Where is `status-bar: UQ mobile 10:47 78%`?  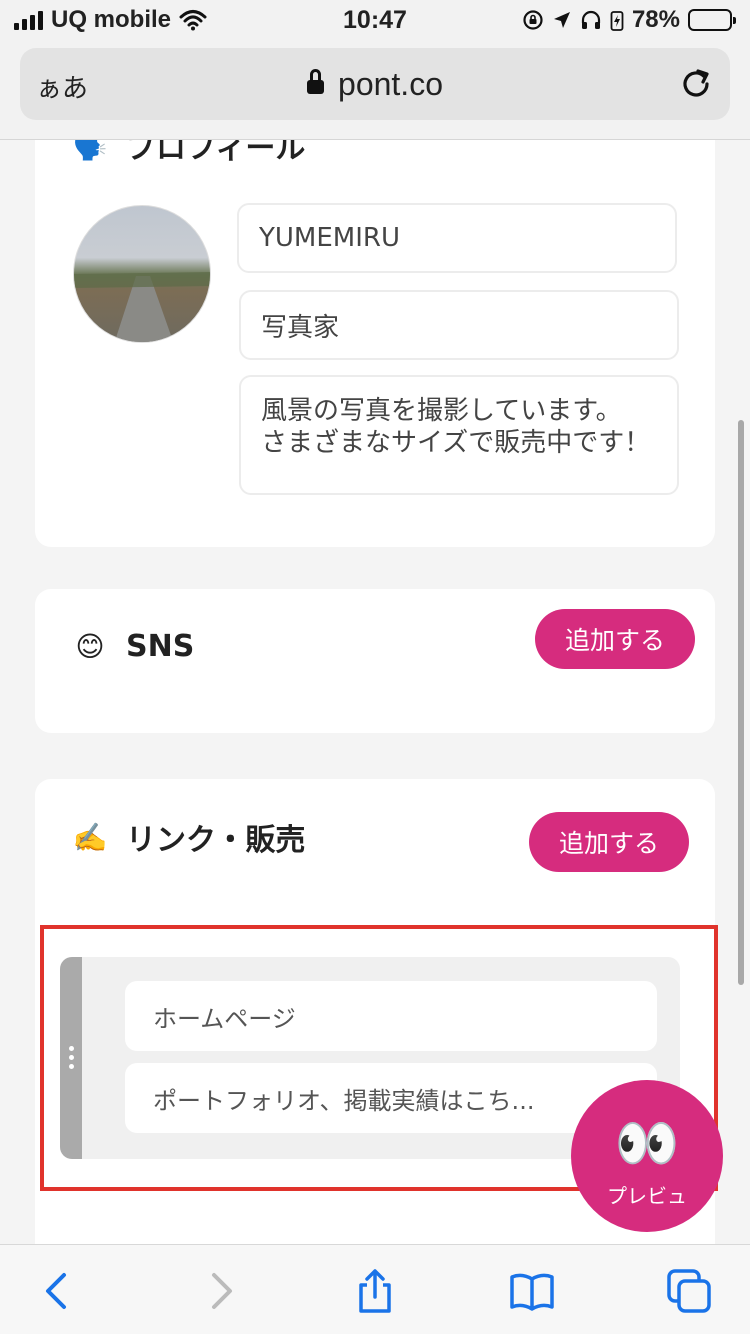
status-bar: UQ mobile 10:47 78% is located at coordinates (375, 21).